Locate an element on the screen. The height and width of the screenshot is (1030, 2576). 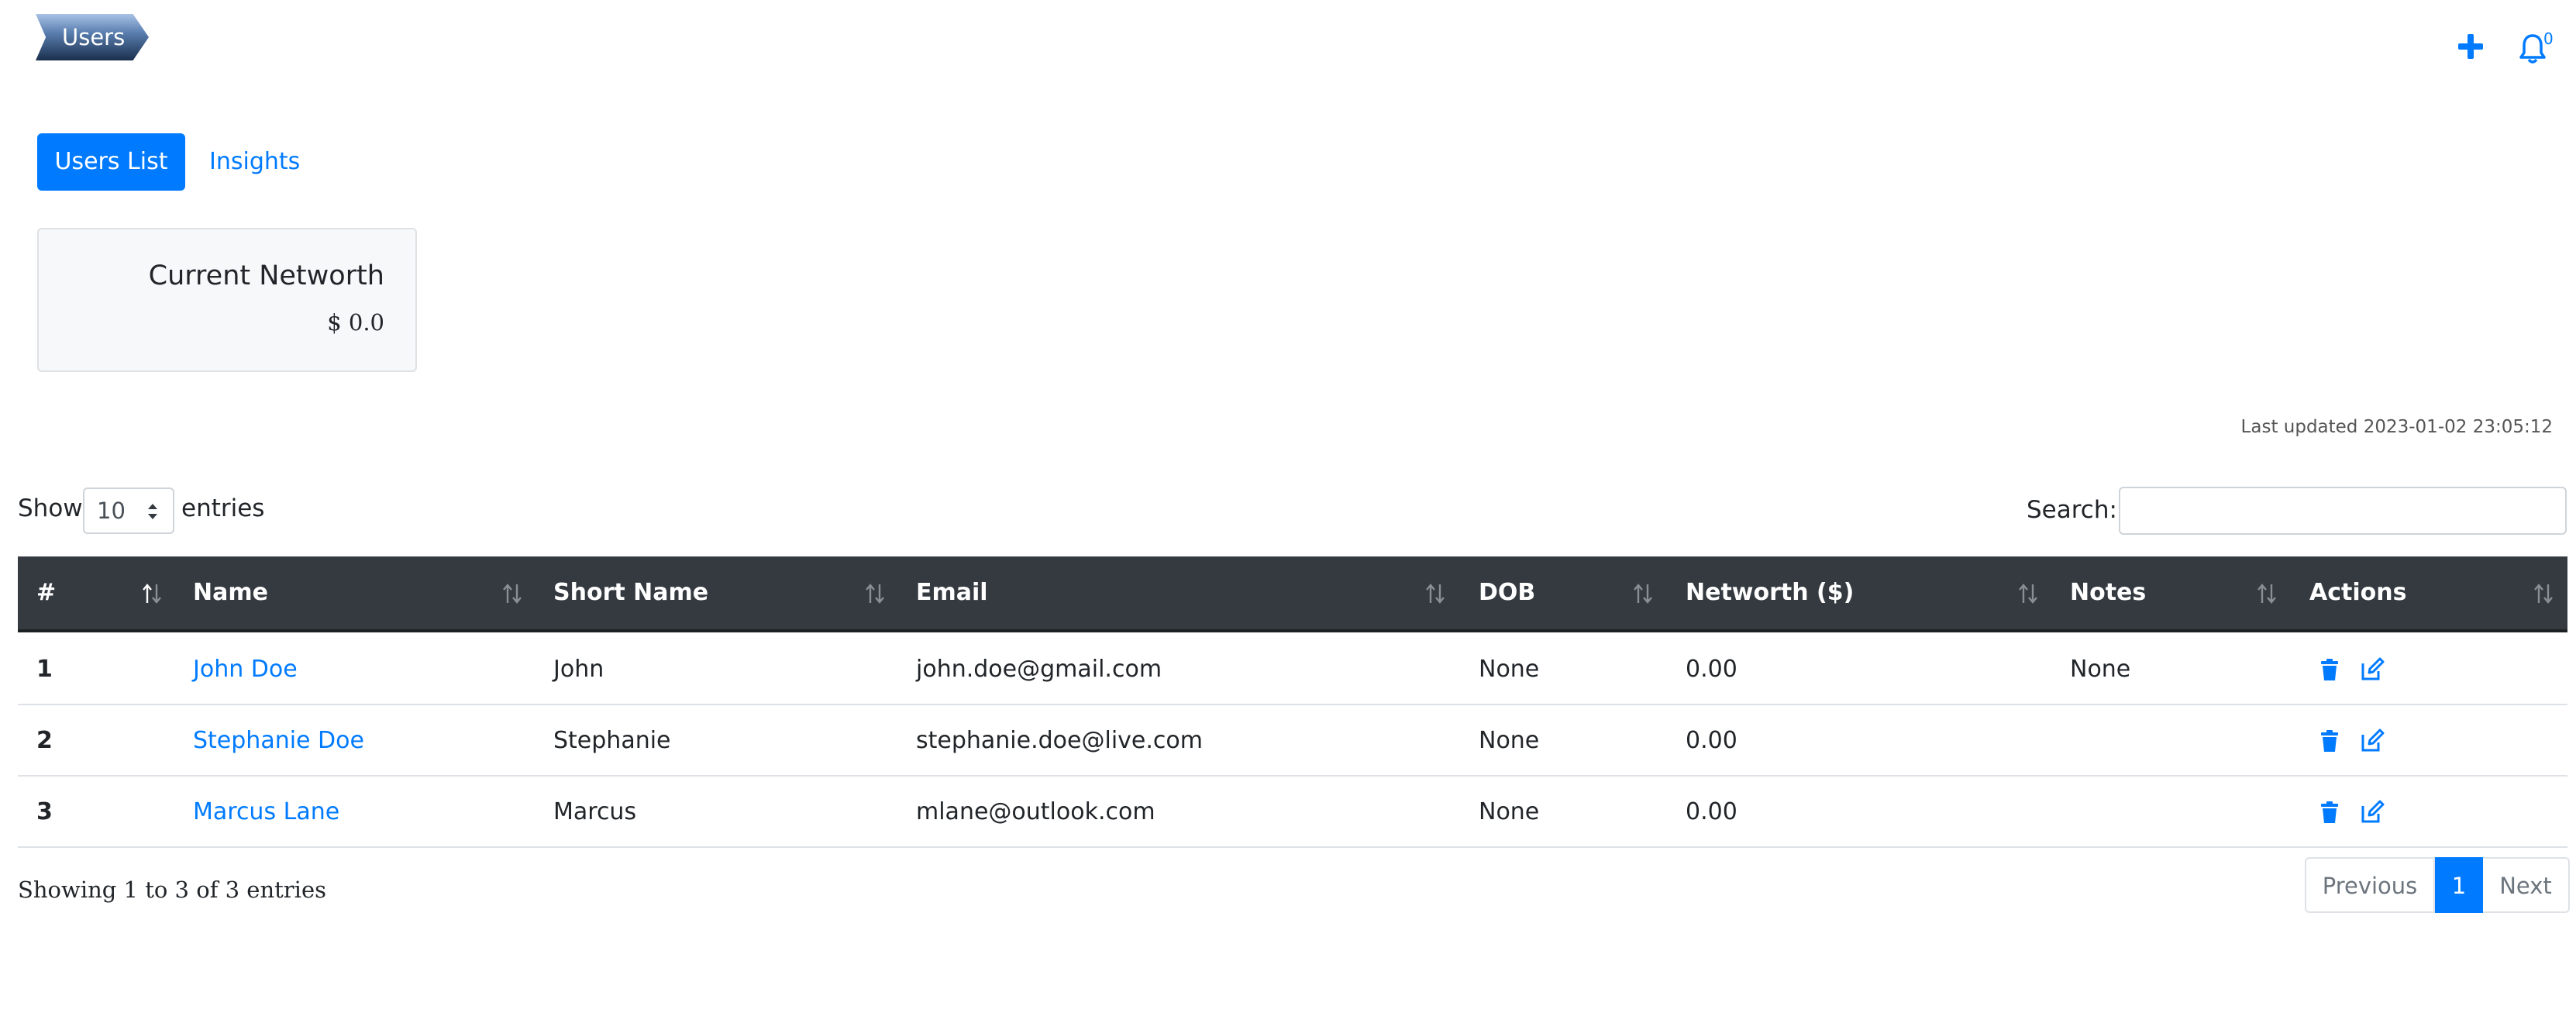
header-col-notes: Notes is located at coordinates (2108, 592).